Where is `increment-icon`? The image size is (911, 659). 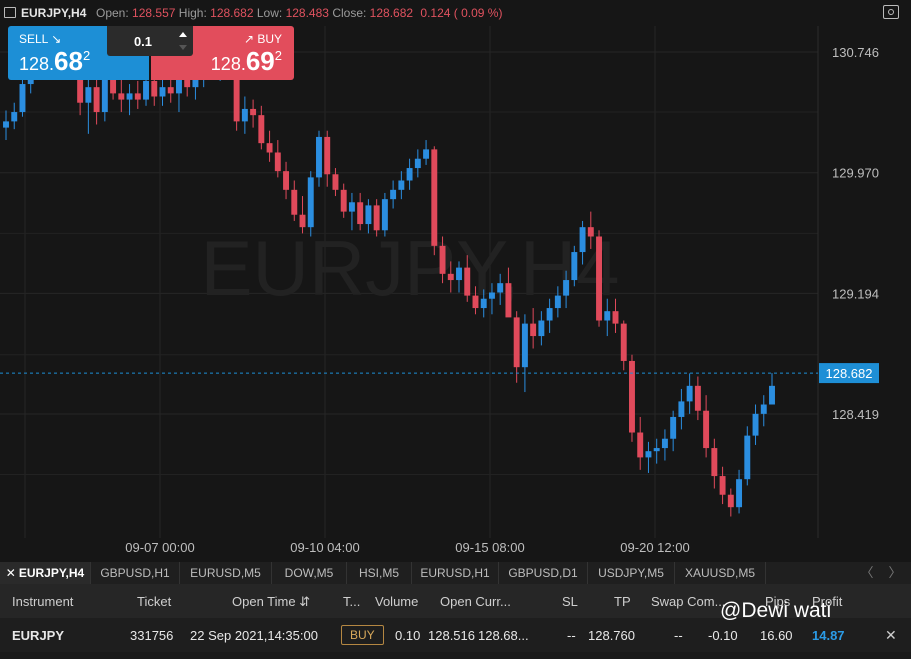
increment-icon is located at coordinates (183, 34).